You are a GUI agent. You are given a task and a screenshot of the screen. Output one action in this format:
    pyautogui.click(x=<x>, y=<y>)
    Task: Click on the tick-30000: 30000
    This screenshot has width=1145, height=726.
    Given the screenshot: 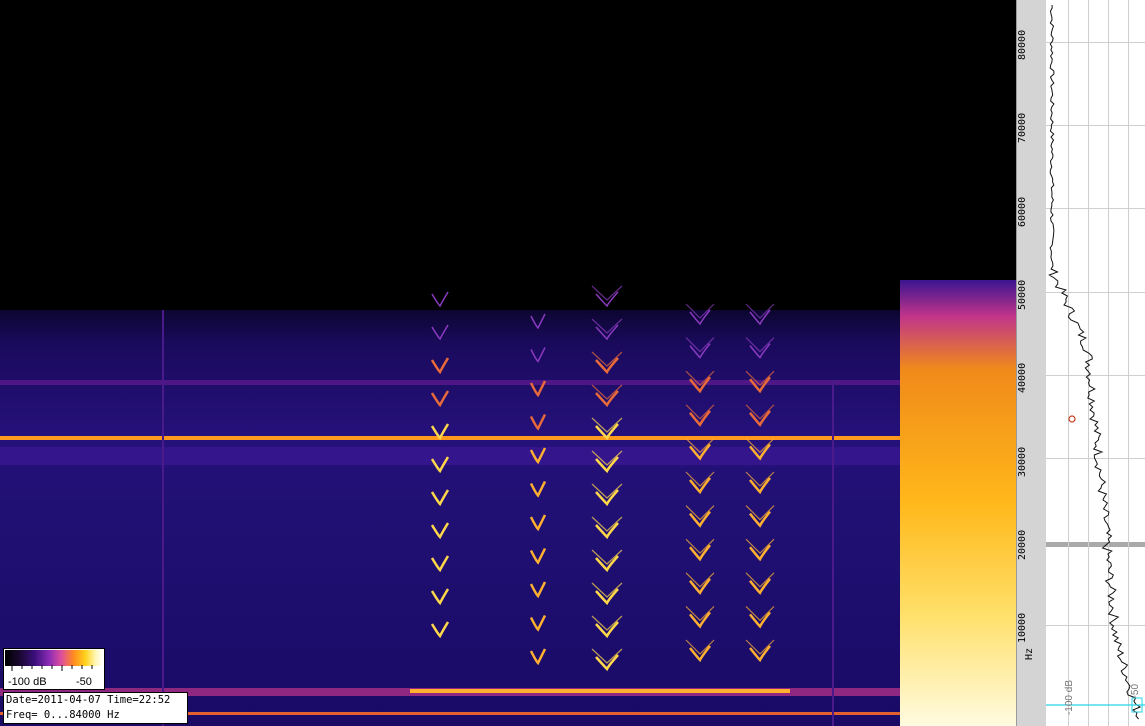 What is the action you would take?
    pyautogui.click(x=1022, y=462)
    